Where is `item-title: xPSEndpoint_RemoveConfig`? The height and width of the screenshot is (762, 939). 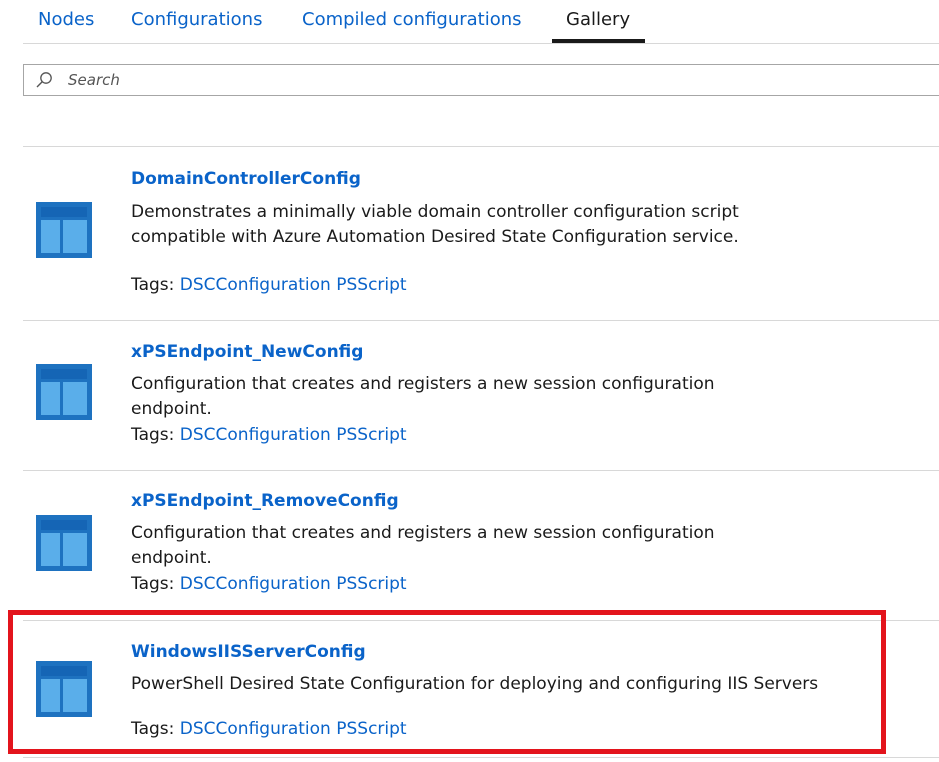 item-title: xPSEndpoint_RemoveConfig is located at coordinates (265, 501).